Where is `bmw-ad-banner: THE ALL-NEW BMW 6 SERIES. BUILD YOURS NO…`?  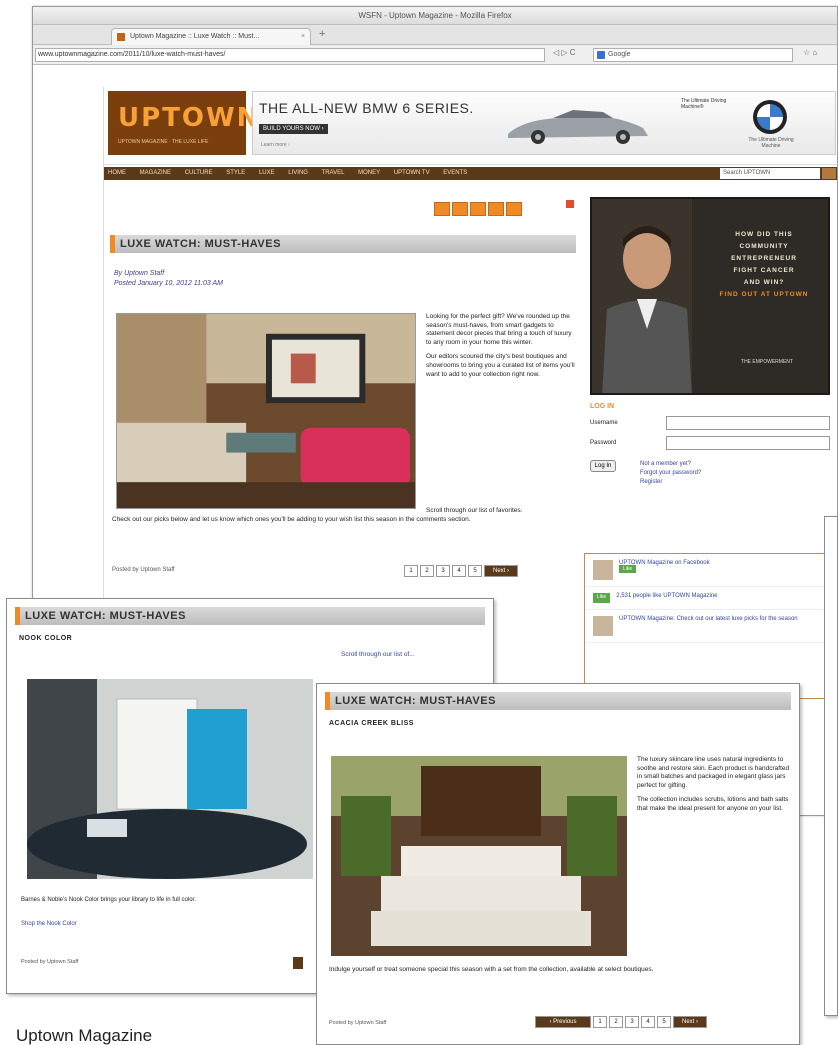 bmw-ad-banner: THE ALL-NEW BMW 6 SERIES. BUILD YOURS NO… is located at coordinates (544, 123).